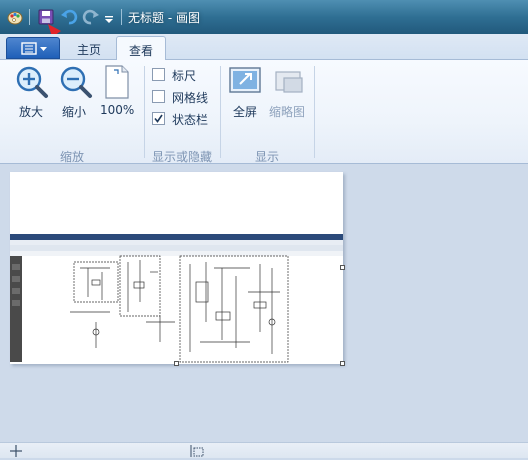  Describe the element at coordinates (287, 112) in the screenshot. I see `thumbnail-label: 缩略图` at that location.